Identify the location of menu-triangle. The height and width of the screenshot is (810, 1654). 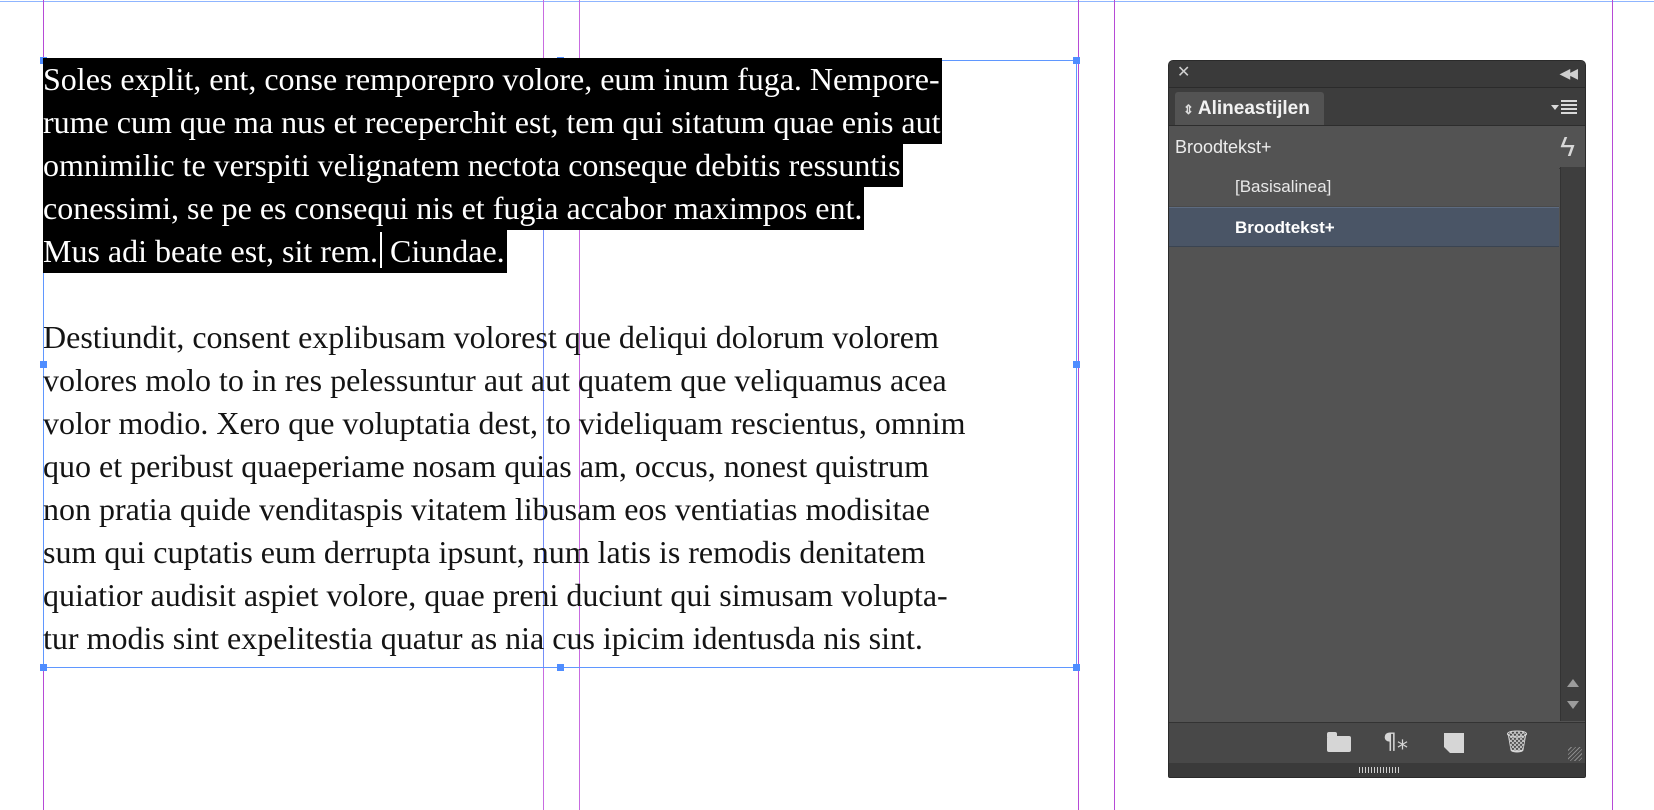
(1555, 107).